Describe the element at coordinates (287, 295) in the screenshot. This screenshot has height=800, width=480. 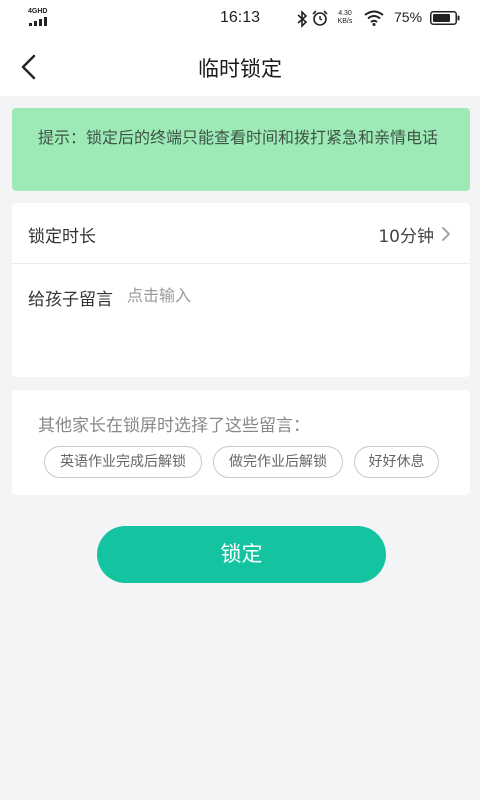
I see `message-input` at that location.